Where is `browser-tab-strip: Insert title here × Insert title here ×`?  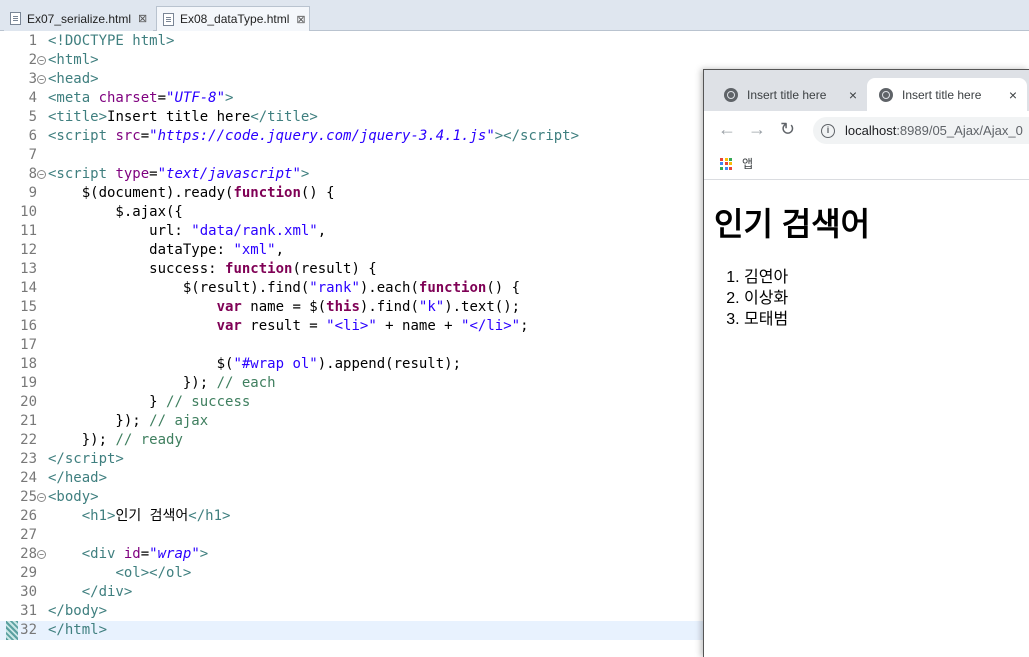 browser-tab-strip: Insert title here × Insert title here × is located at coordinates (866, 90).